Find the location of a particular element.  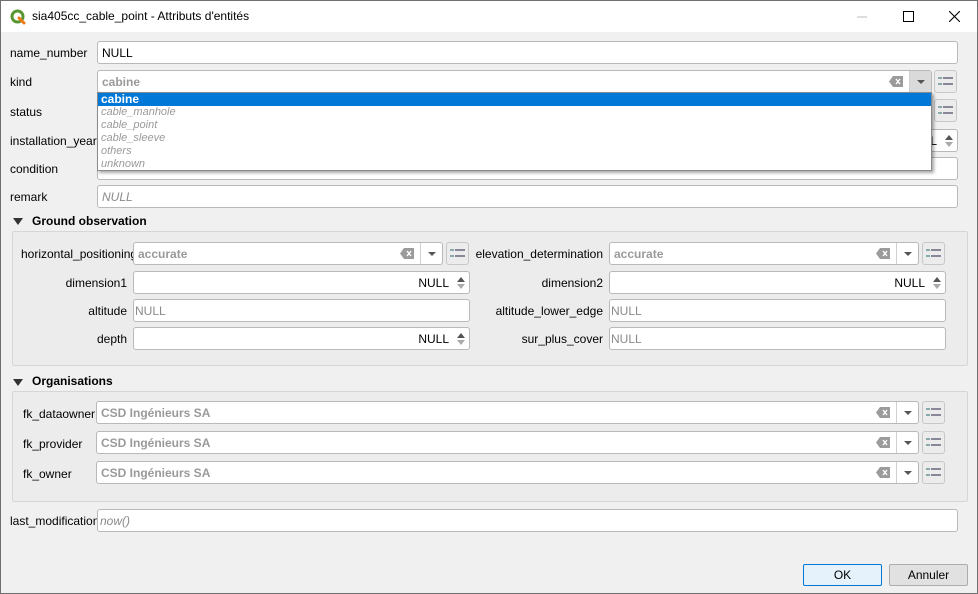

fk-dataowner-config-button is located at coordinates (933, 412).